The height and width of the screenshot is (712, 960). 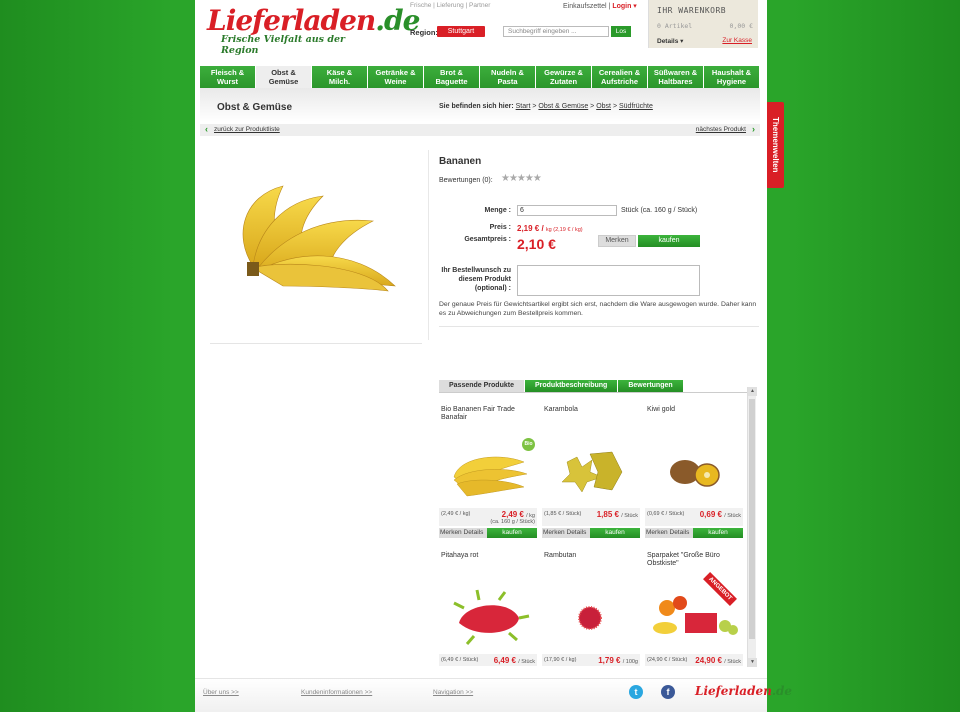 What do you see at coordinates (284, 77) in the screenshot?
I see `nav-item-obst: Obst & Gemüse` at bounding box center [284, 77].